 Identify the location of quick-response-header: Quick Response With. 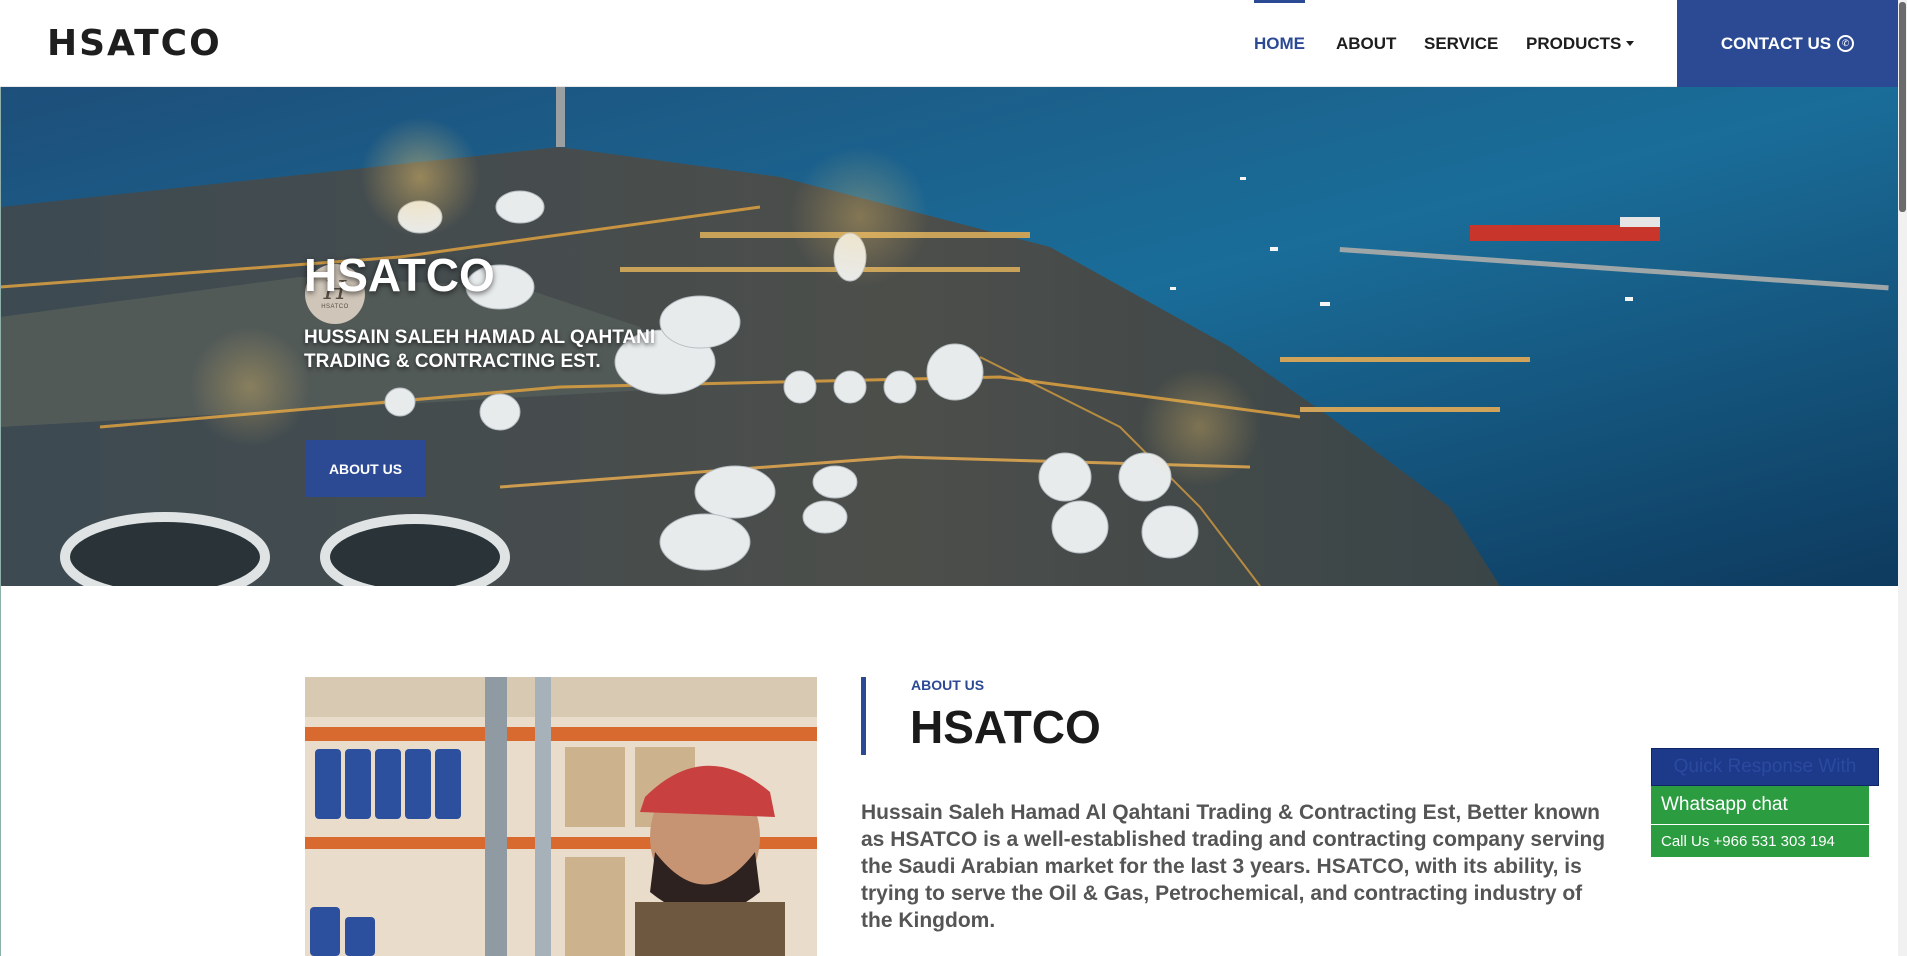
(1765, 767).